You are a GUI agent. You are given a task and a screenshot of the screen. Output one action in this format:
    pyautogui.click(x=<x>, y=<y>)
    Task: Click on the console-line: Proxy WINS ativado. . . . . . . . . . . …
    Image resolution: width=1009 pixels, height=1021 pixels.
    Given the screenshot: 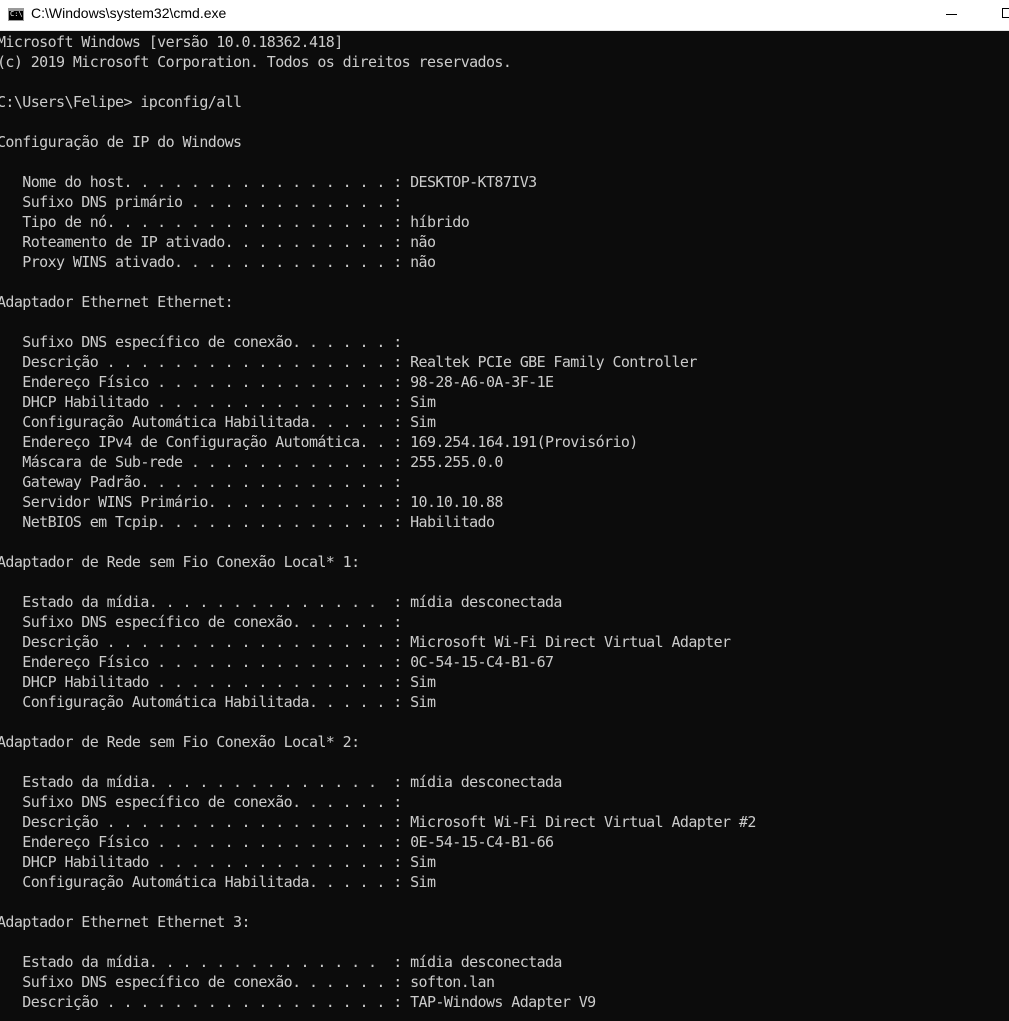 What is the action you would take?
    pyautogui.click(x=218, y=262)
    